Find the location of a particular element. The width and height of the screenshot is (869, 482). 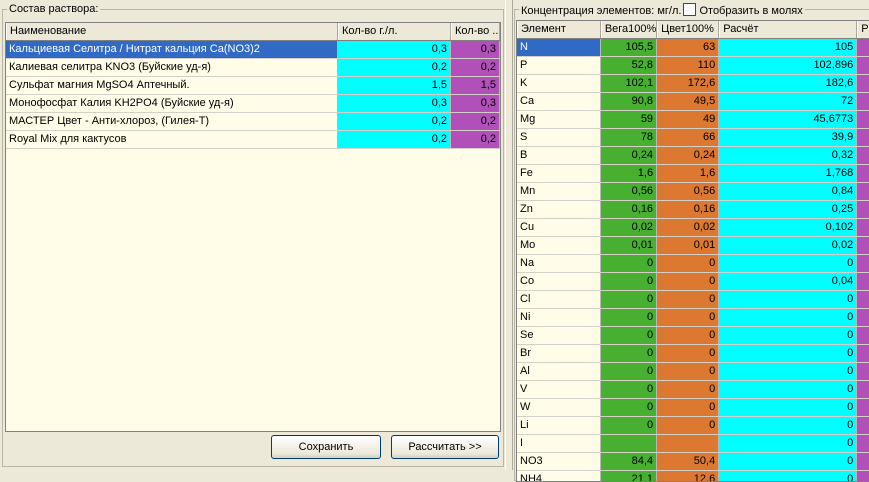

vega-value-cell: 90,8 is located at coordinates (629, 101).